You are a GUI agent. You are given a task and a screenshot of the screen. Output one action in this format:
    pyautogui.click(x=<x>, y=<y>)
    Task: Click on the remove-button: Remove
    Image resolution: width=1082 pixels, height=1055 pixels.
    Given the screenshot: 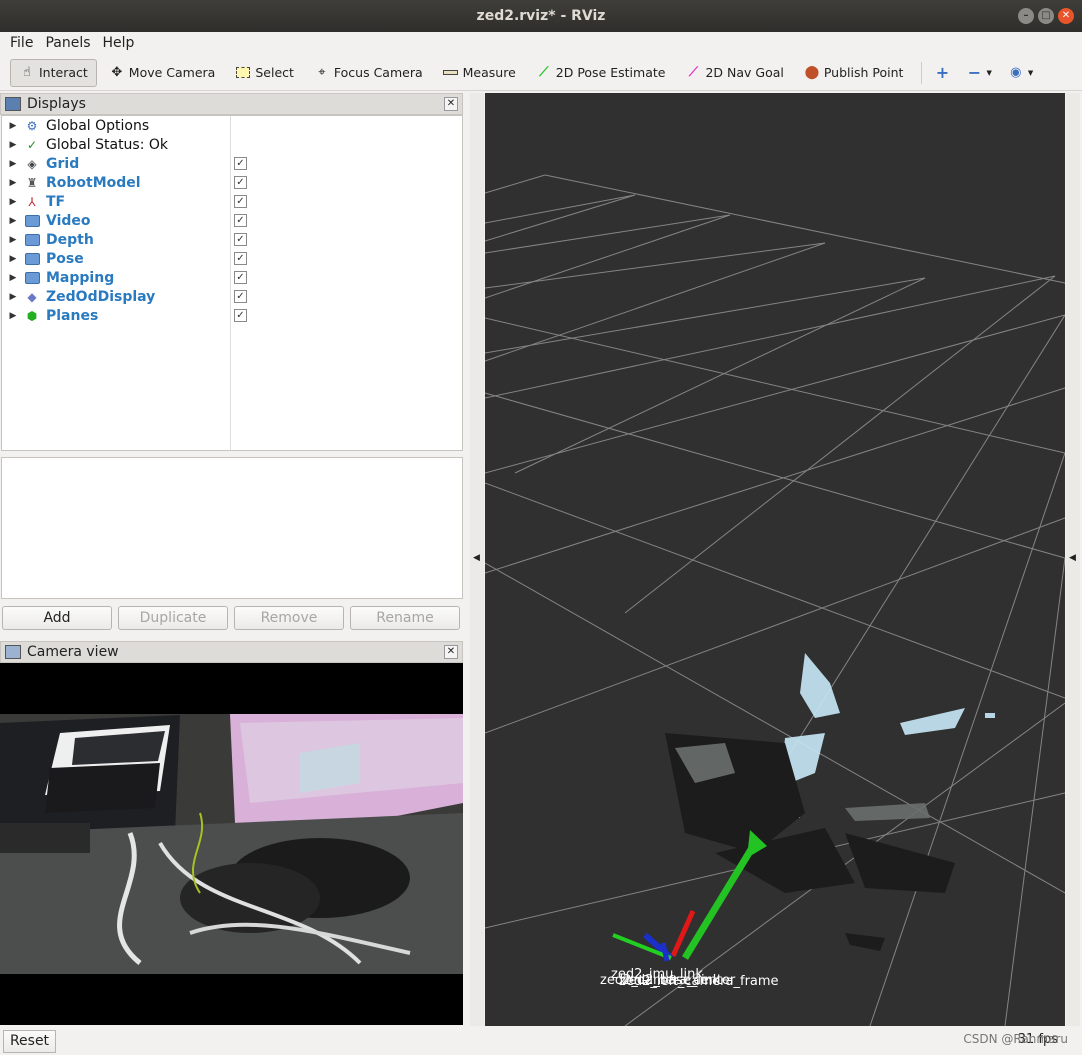 What is the action you would take?
    pyautogui.click(x=289, y=618)
    